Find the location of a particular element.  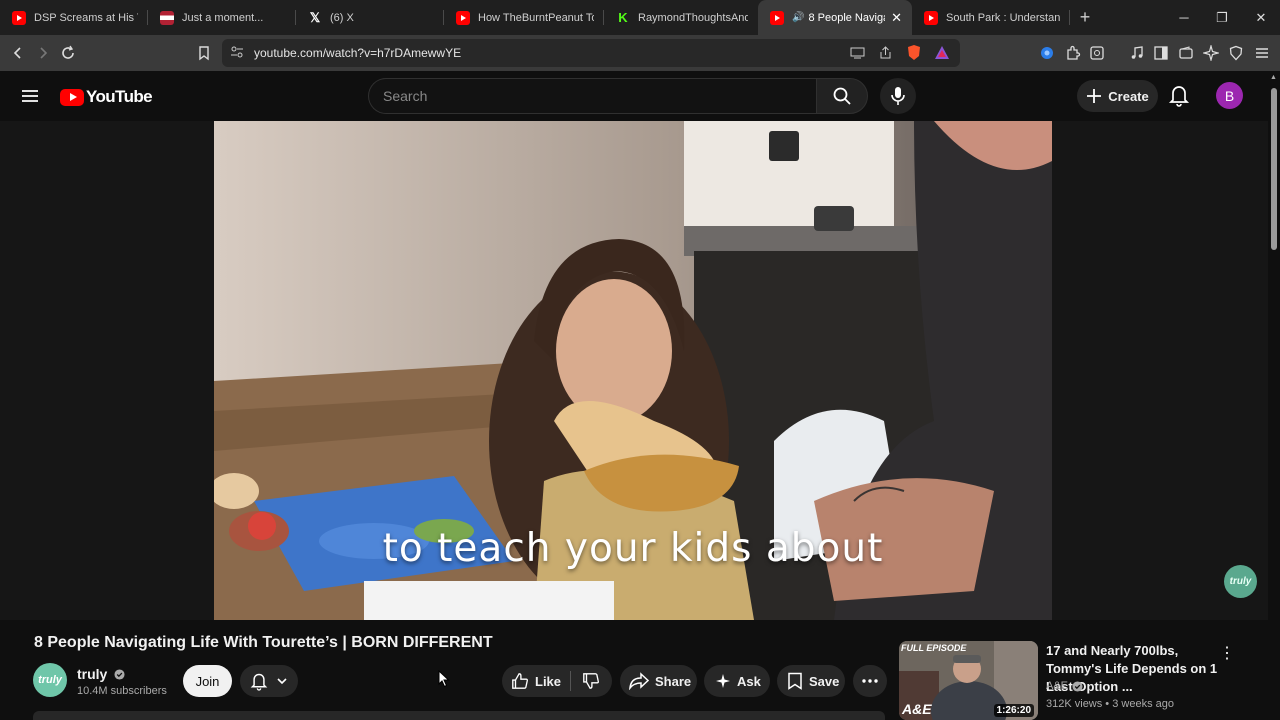

tab-title: DSP Screams at His TV as is located at coordinates (86, 17).